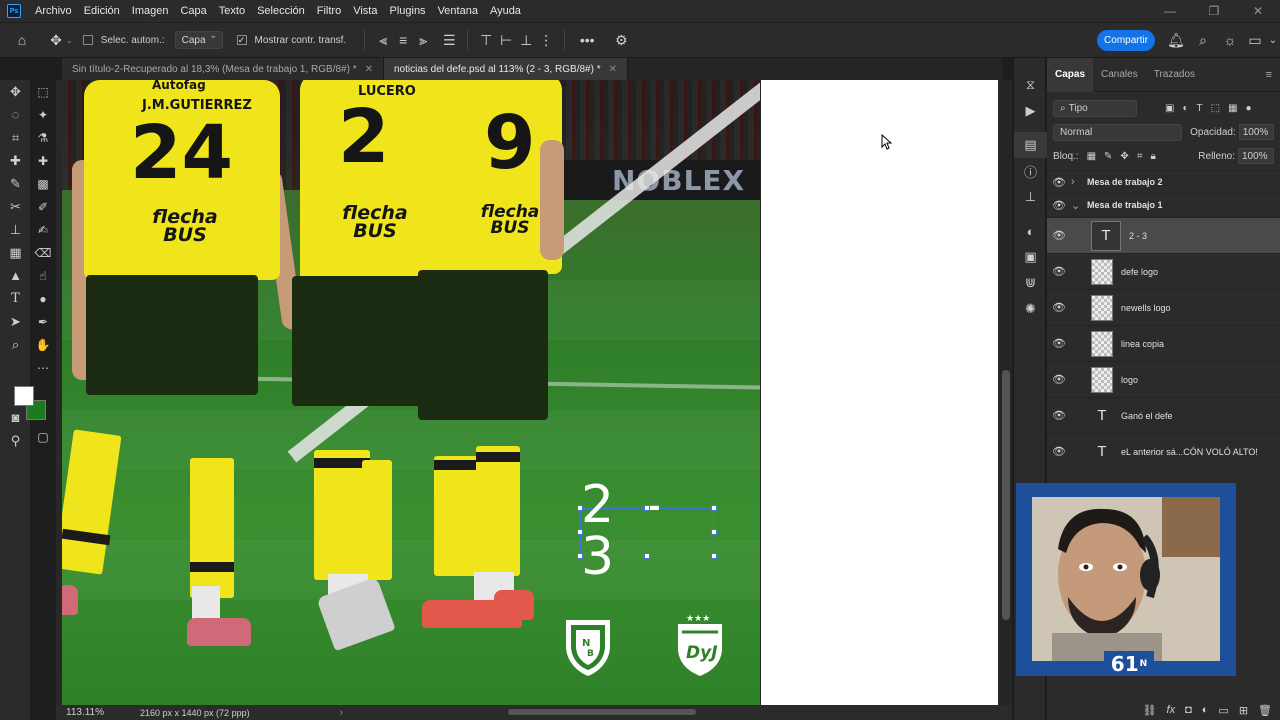 The image size is (1280, 720). Describe the element at coordinates (1256, 132) in the screenshot. I see `opacity-input: 100%` at that location.